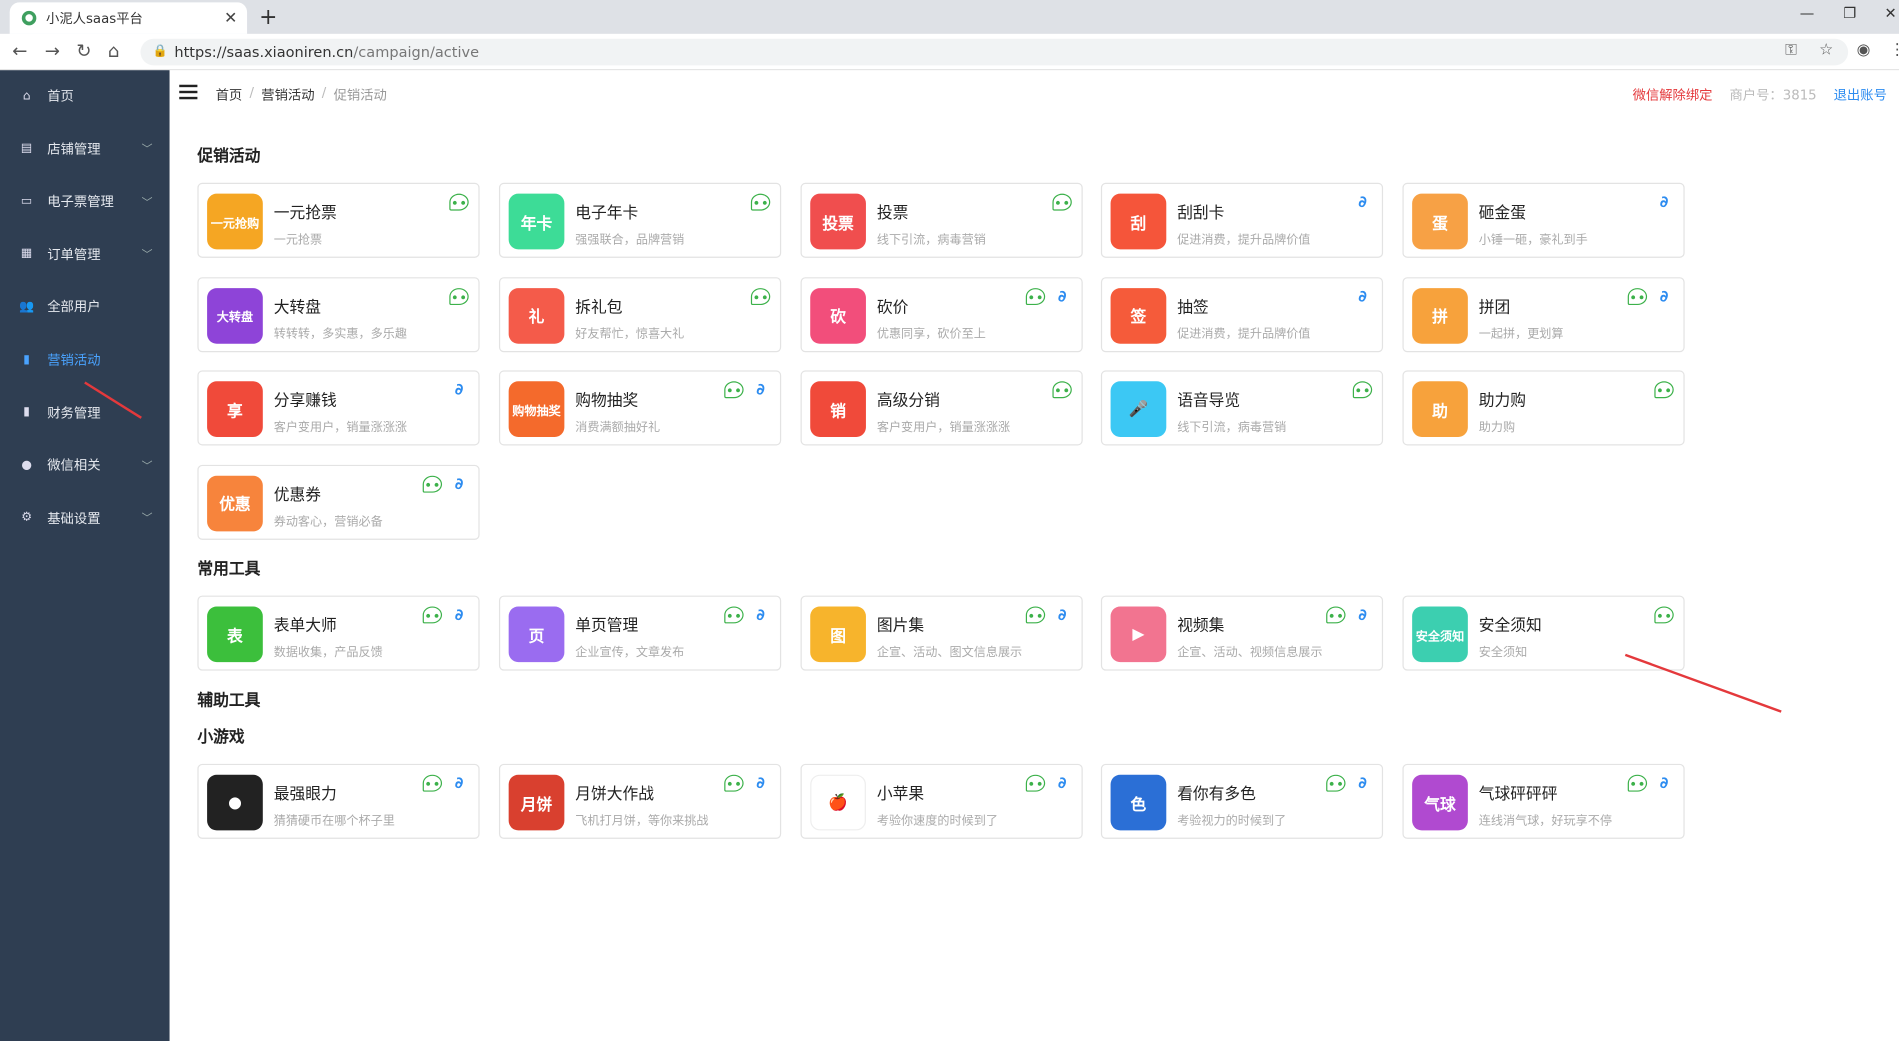  Describe the element at coordinates (1242, 220) in the screenshot. I see `activity-card: 刮刮刮卡 促进消费，提升品牌价值 ∂` at that location.